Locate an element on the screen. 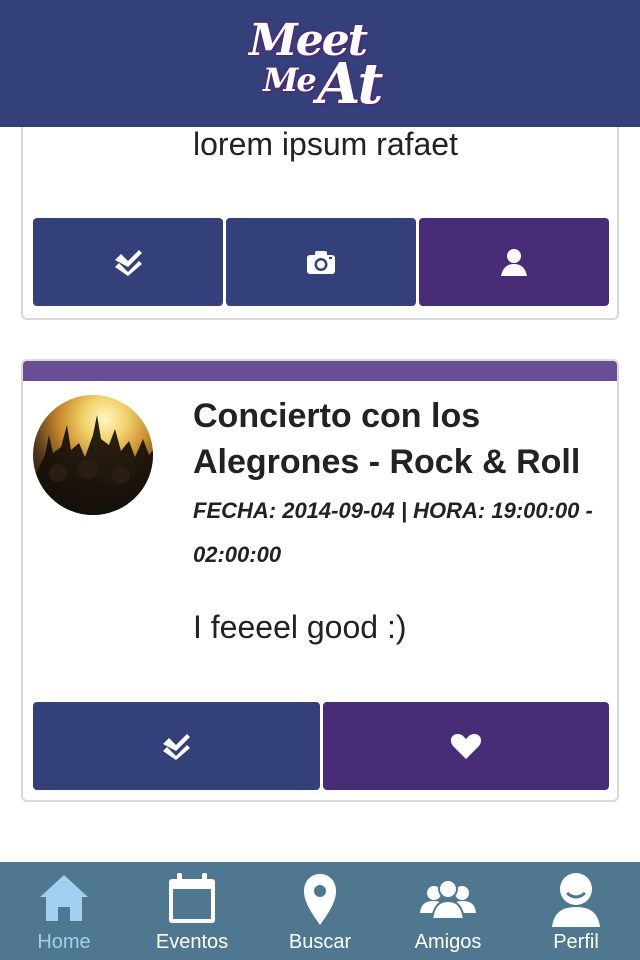 Image resolution: width=640 pixels, height=960 pixels. home-icon is located at coordinates (64, 898).